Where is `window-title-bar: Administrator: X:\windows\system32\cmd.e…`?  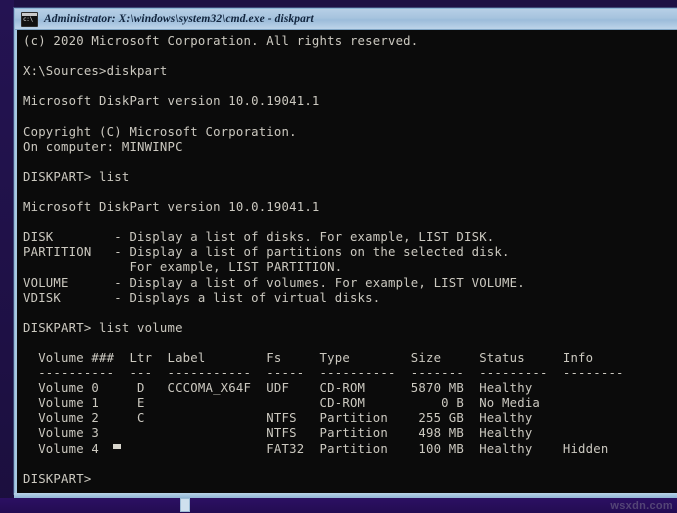
window-title-bar: Administrator: X:\windows\system32\cmd.e… is located at coordinates (346, 19).